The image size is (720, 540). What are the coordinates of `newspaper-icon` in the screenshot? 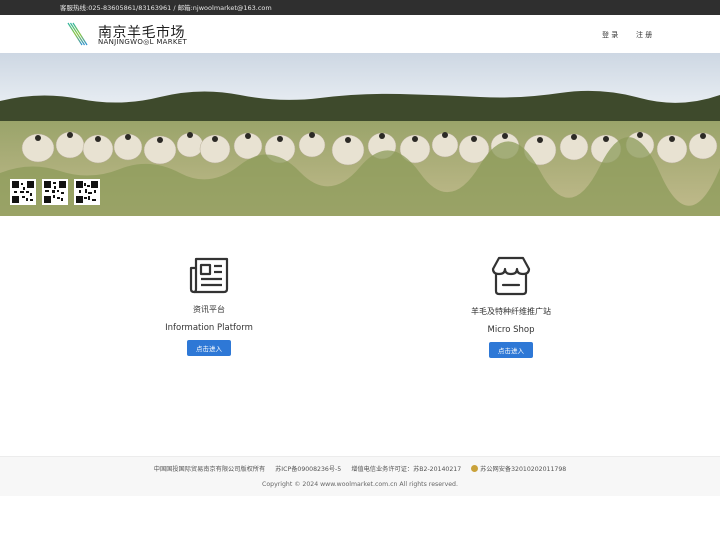 It's located at (209, 275).